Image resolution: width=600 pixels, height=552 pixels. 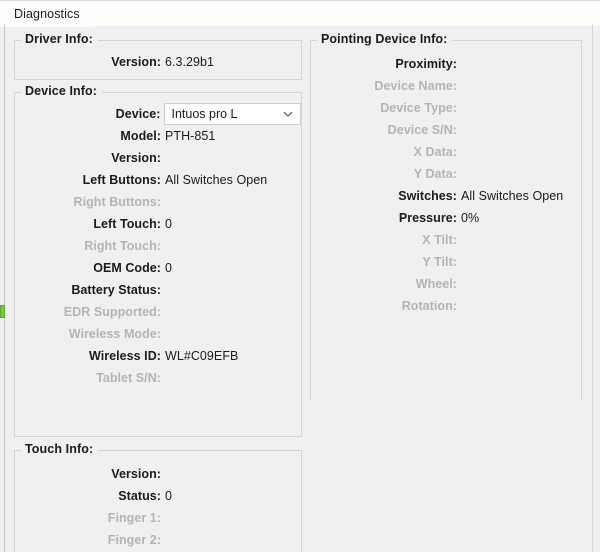 I want to click on info-row: EDR Supported:, so click(x=158, y=312).